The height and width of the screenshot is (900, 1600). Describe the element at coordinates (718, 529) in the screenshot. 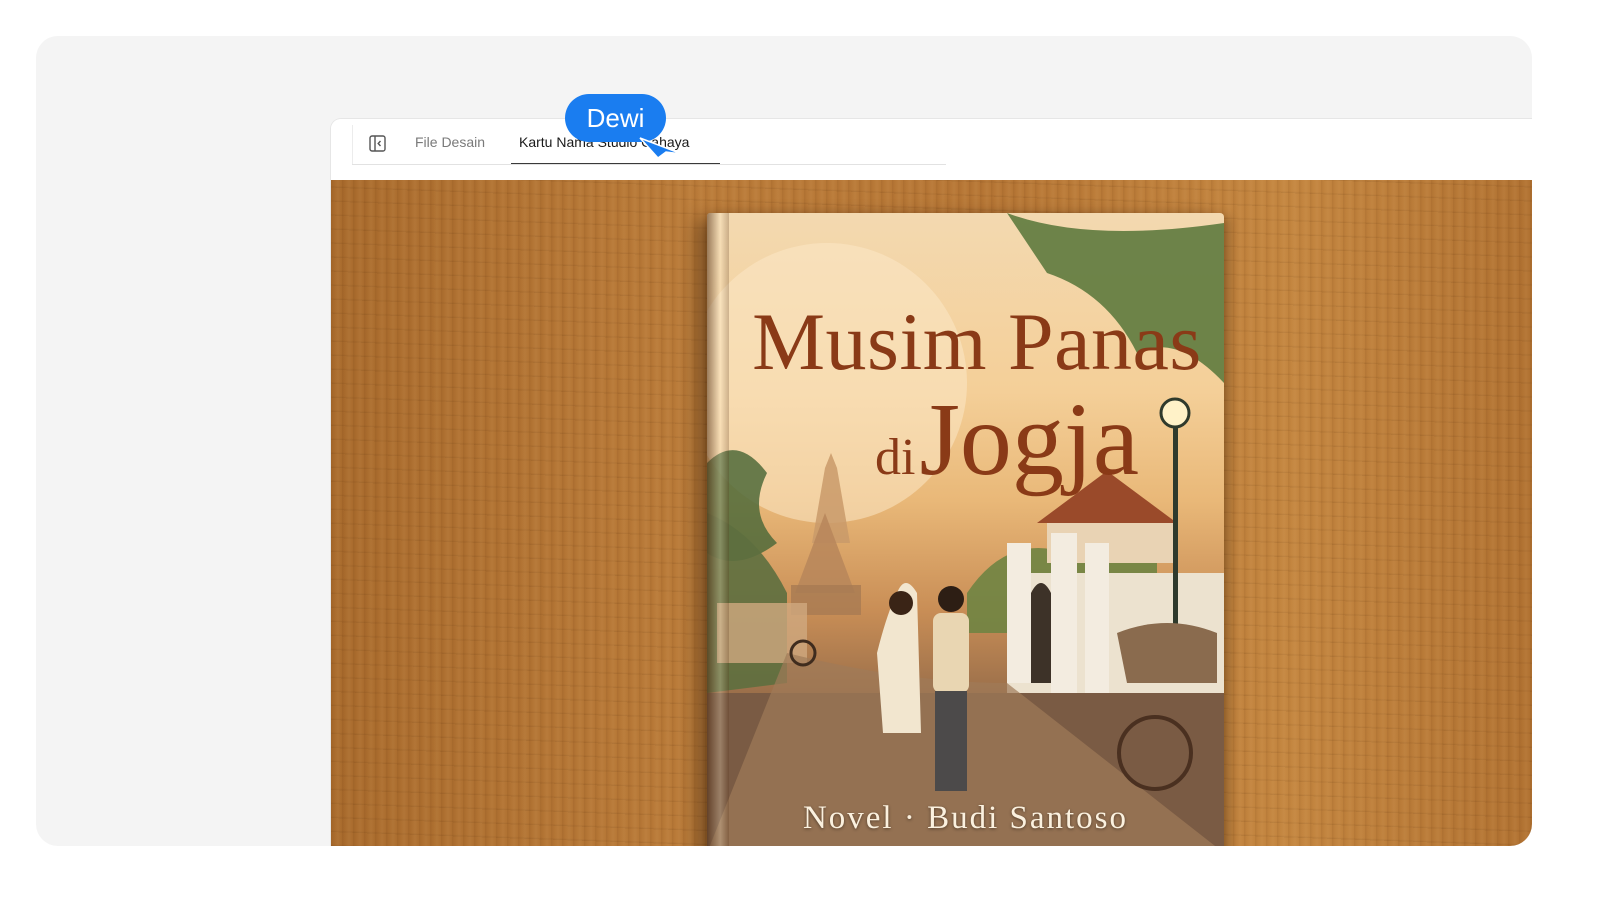

I see `book-spine` at that location.